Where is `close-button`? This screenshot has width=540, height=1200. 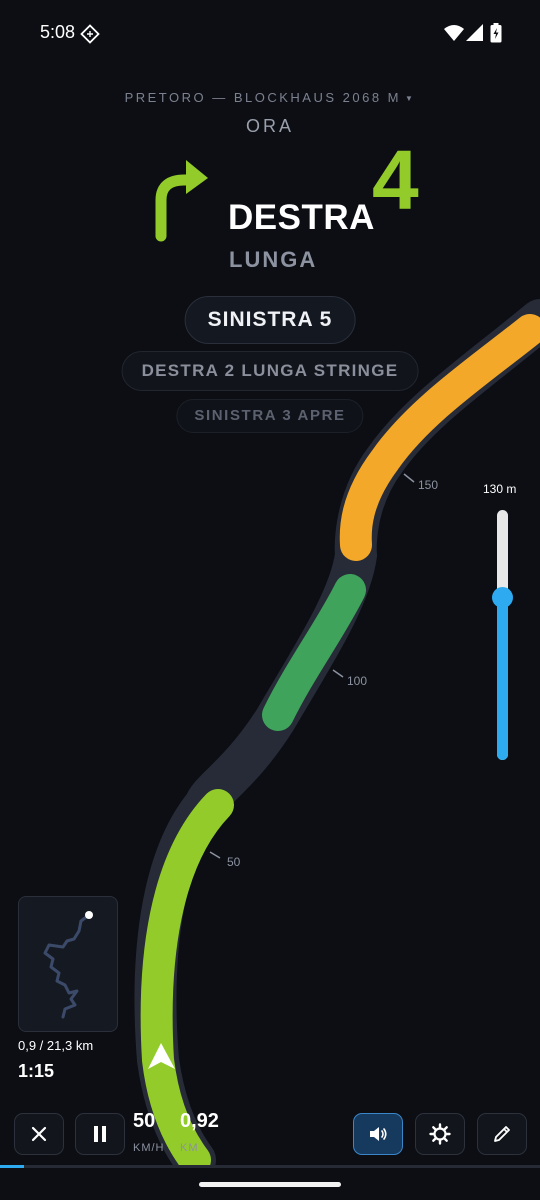 close-button is located at coordinates (39, 1134).